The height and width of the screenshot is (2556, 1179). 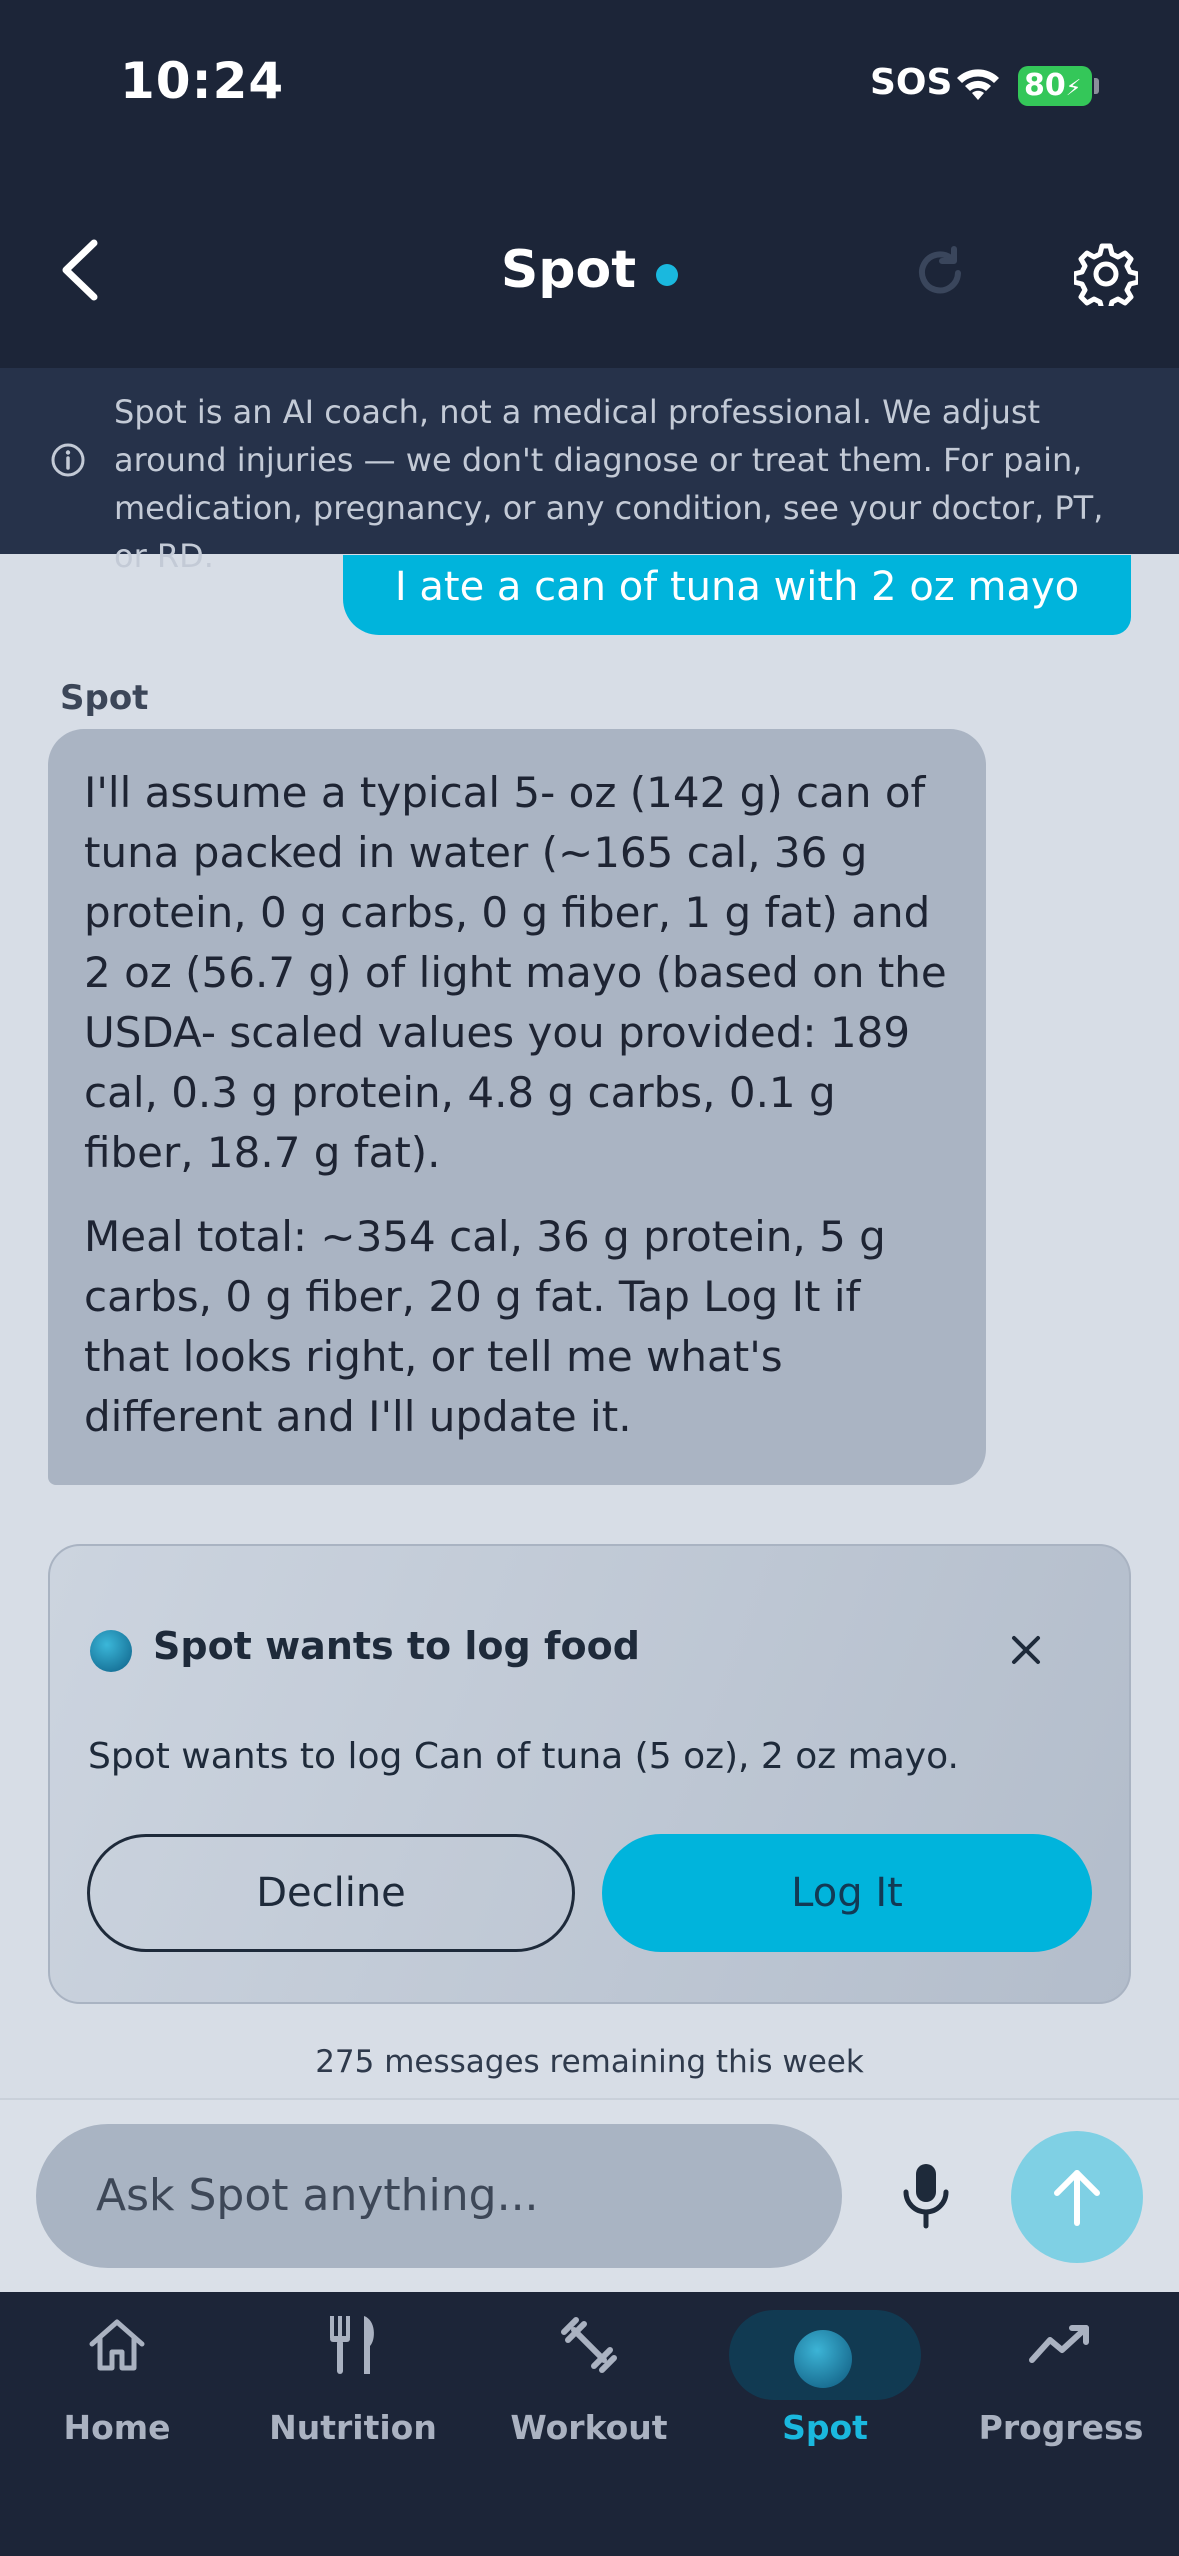 What do you see at coordinates (589, 2062) in the screenshot?
I see `messages-remaining: 275 messages remaining this week` at bounding box center [589, 2062].